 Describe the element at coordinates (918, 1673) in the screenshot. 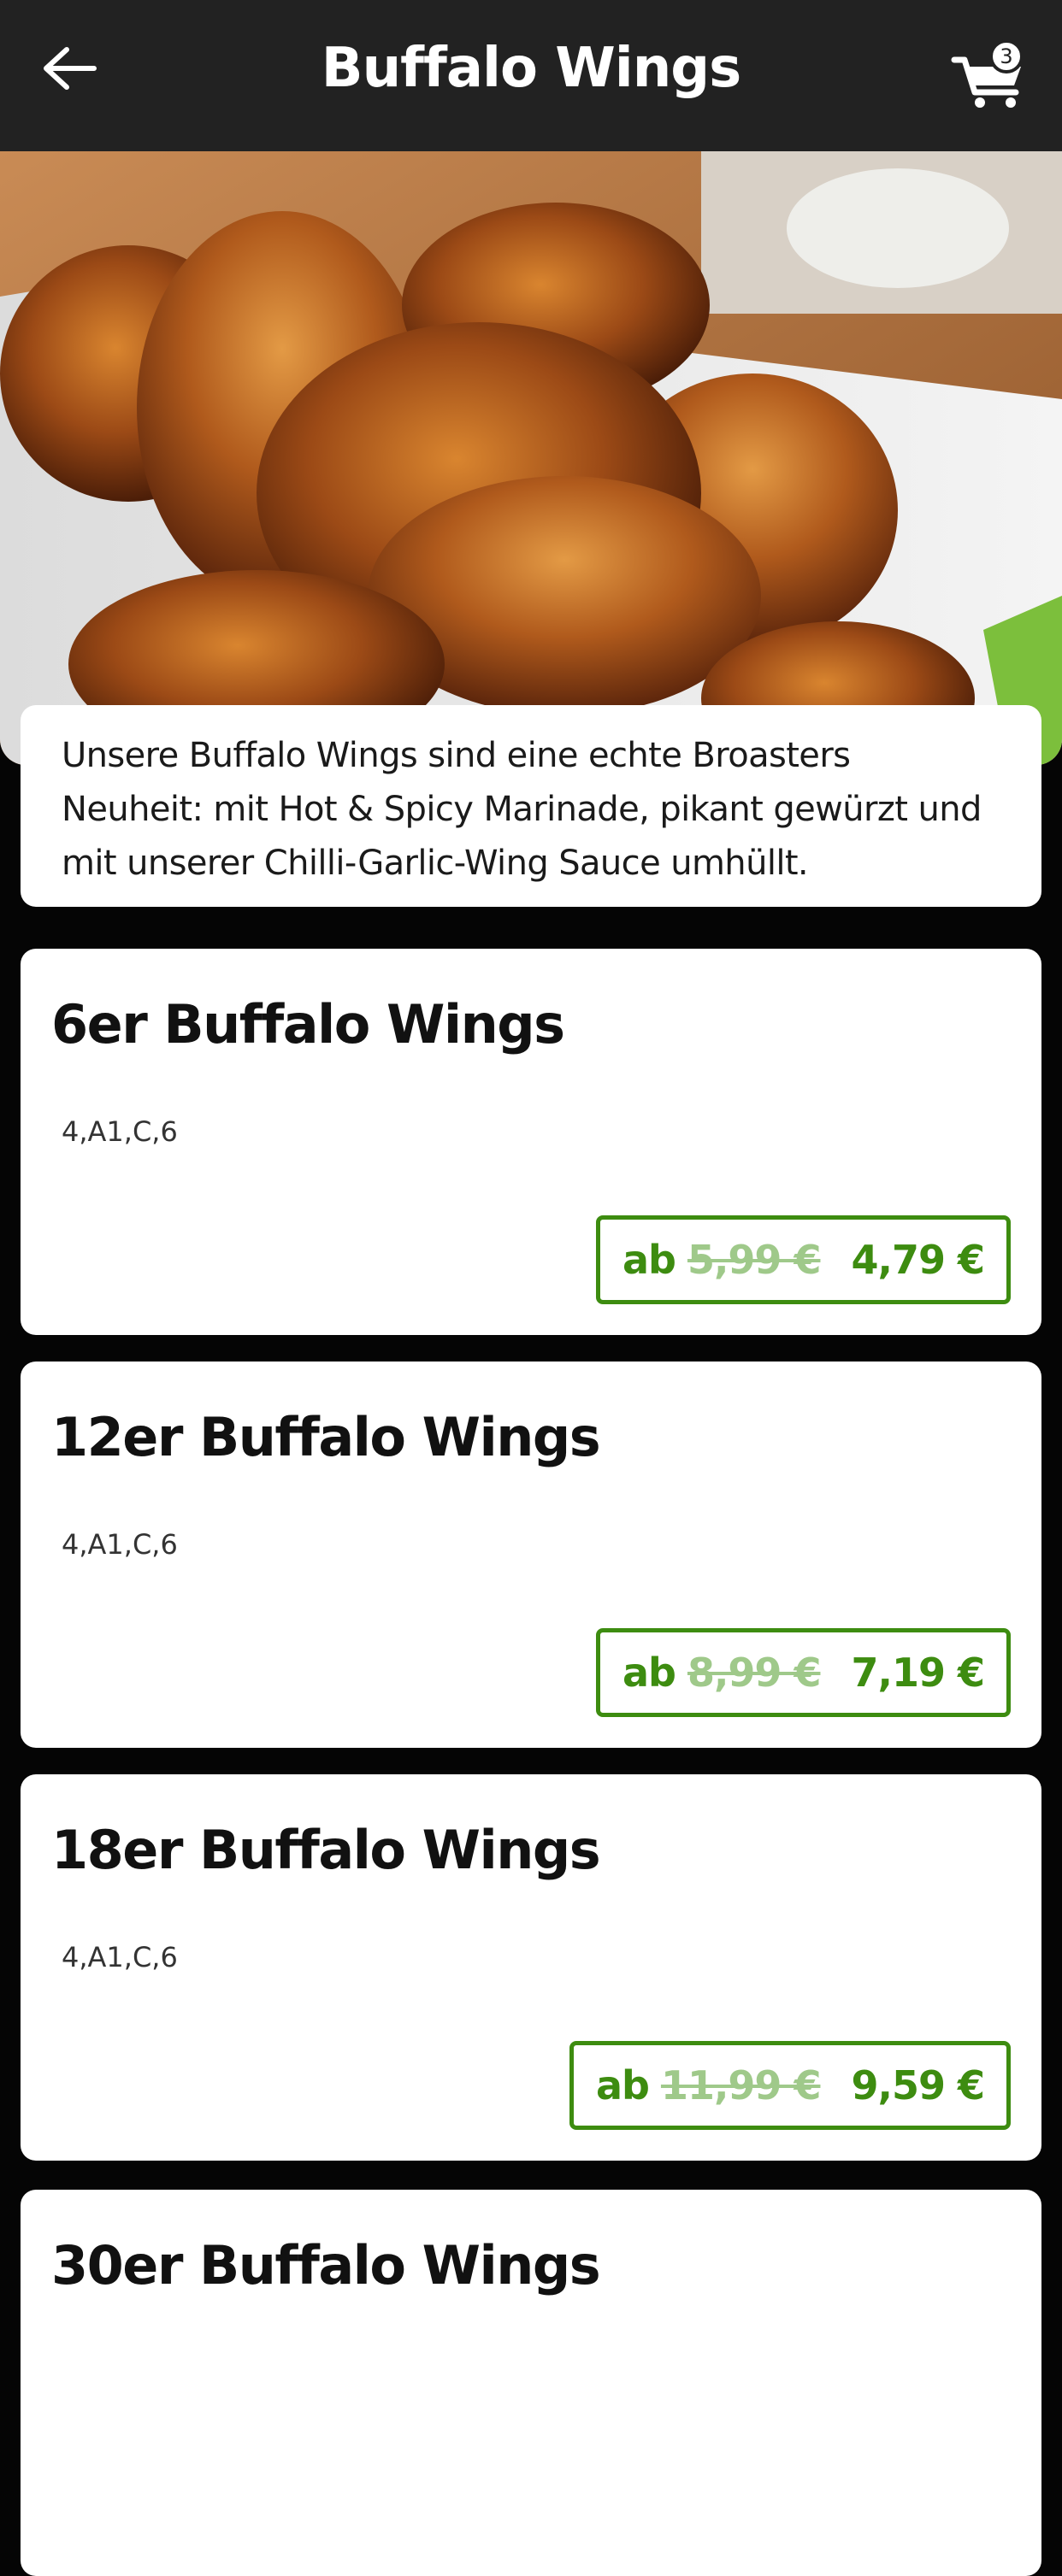

I see `current-price: 7,19 €` at that location.